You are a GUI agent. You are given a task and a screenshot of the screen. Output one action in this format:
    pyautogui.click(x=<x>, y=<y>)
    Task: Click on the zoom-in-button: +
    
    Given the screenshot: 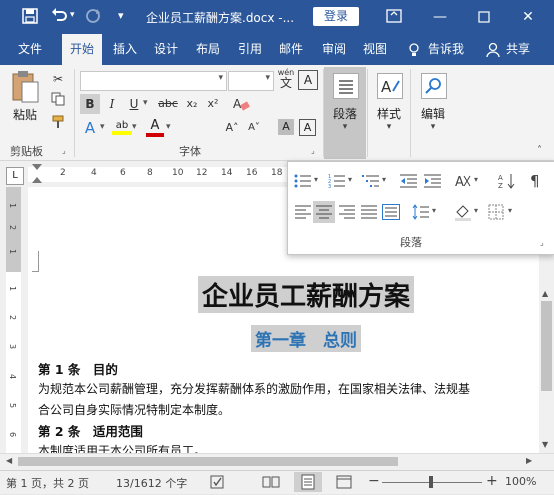 What is the action you would take?
    pyautogui.click(x=492, y=481)
    